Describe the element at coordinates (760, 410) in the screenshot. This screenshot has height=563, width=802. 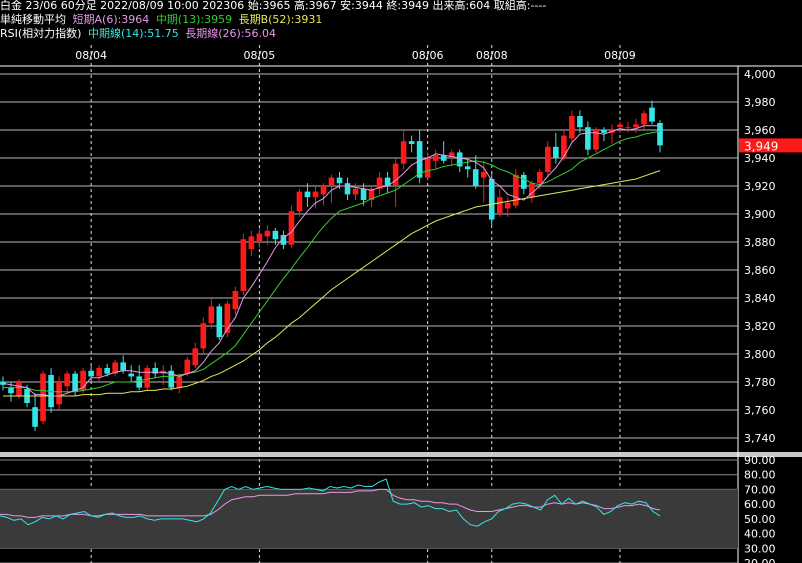
I see `price-tick-label: 3,760` at that location.